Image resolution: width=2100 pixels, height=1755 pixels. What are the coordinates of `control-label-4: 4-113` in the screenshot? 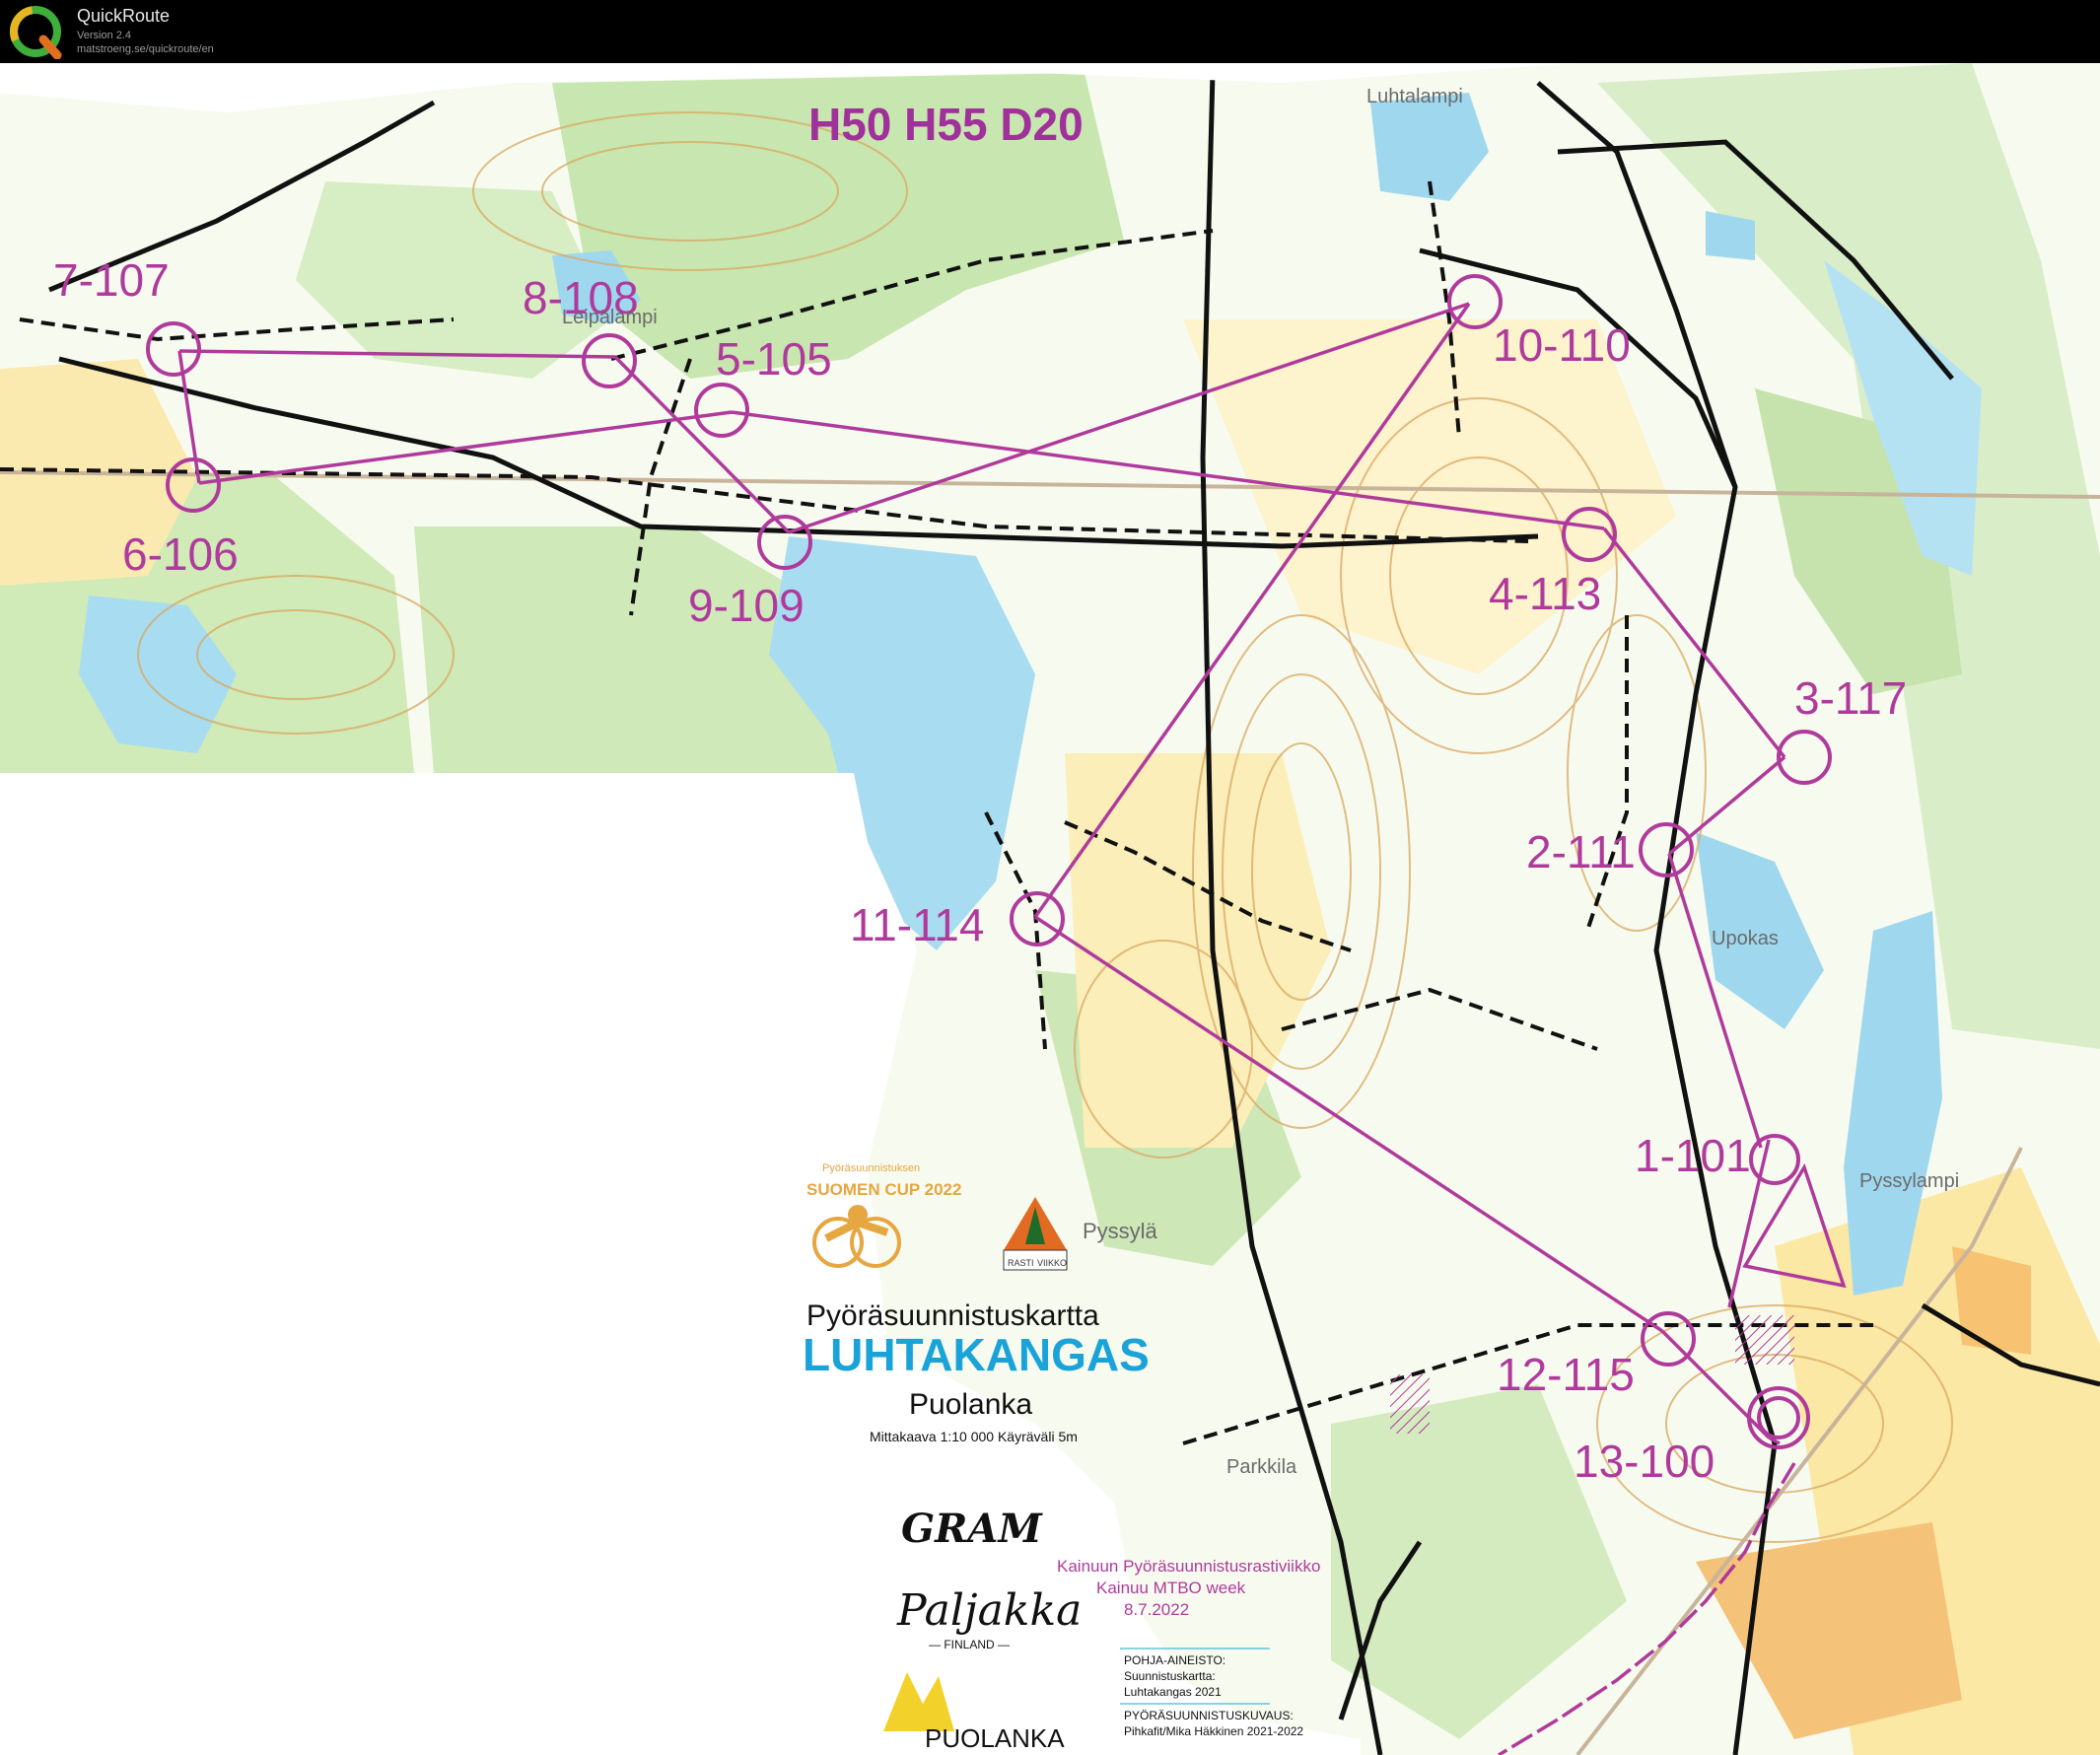 It's located at (1545, 594).